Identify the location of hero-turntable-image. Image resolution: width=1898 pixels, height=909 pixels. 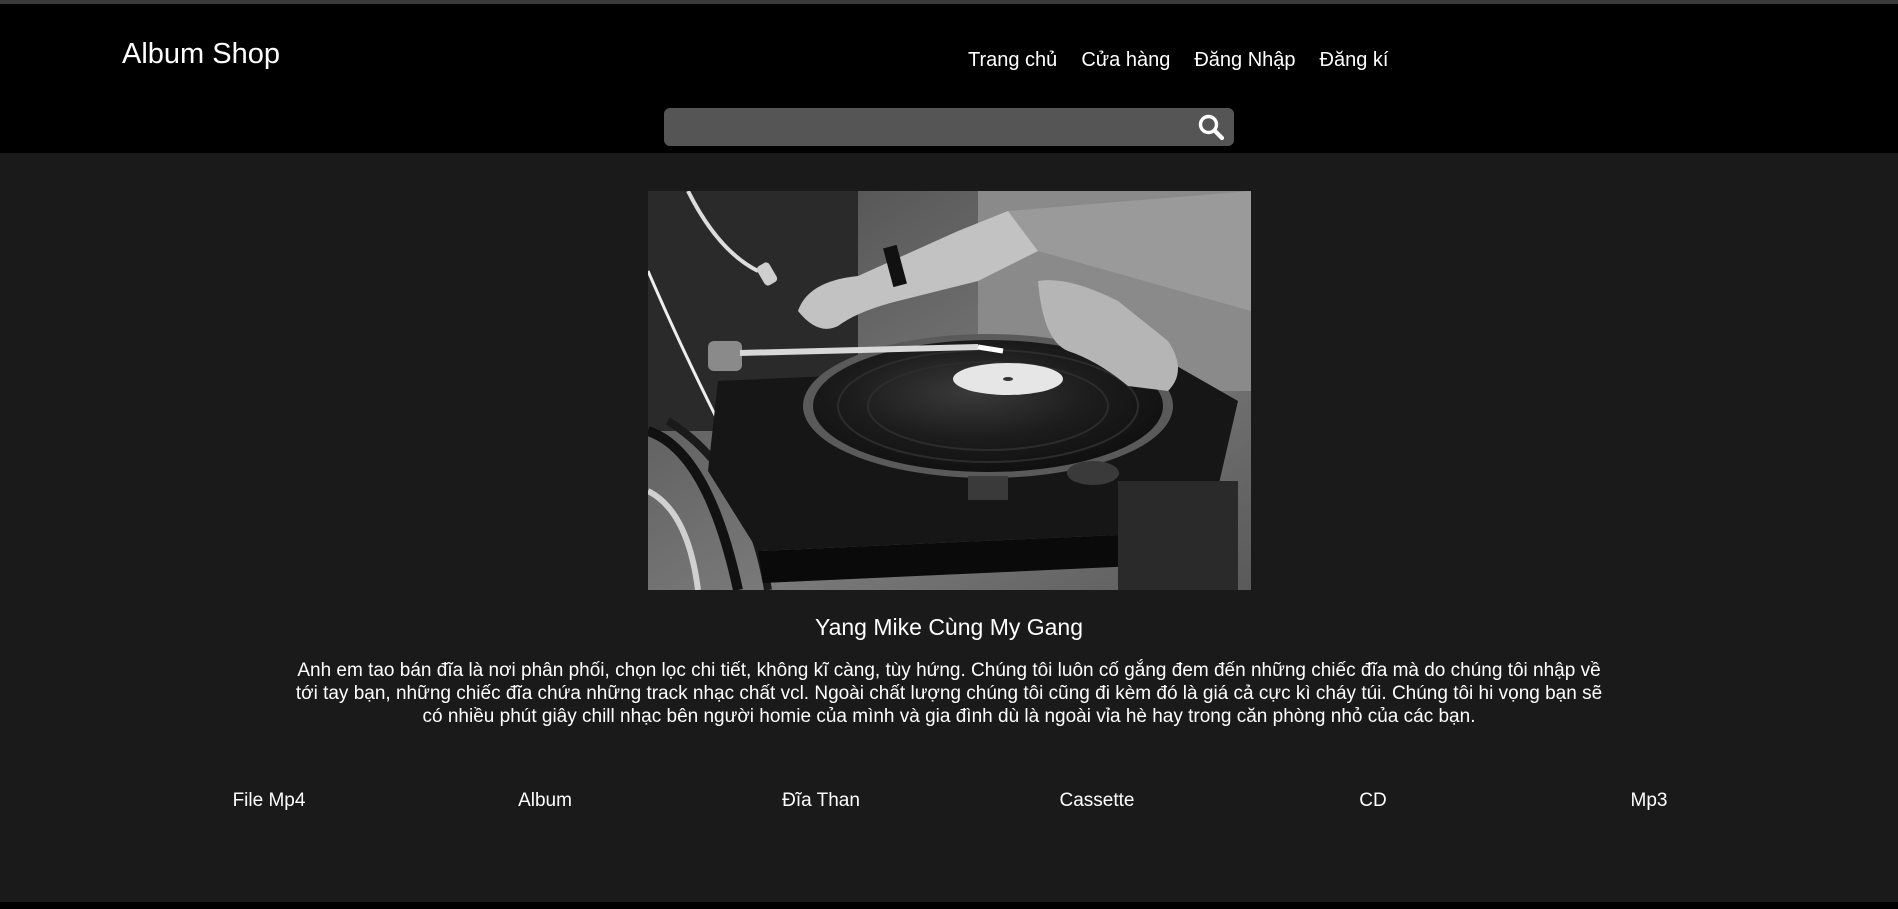
(949, 390).